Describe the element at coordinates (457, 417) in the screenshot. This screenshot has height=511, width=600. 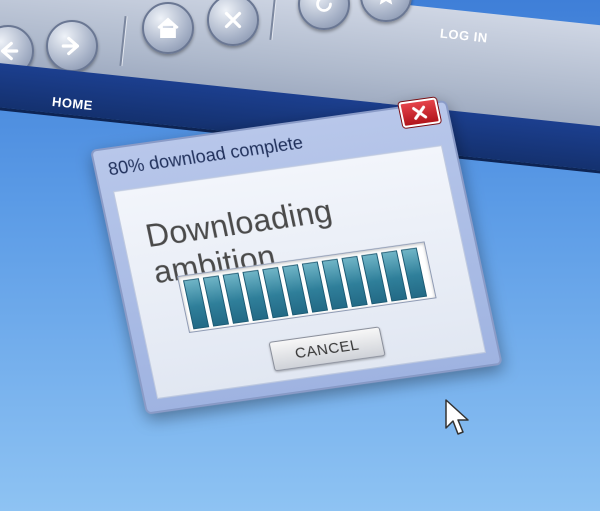
I see `cursor-icon` at that location.